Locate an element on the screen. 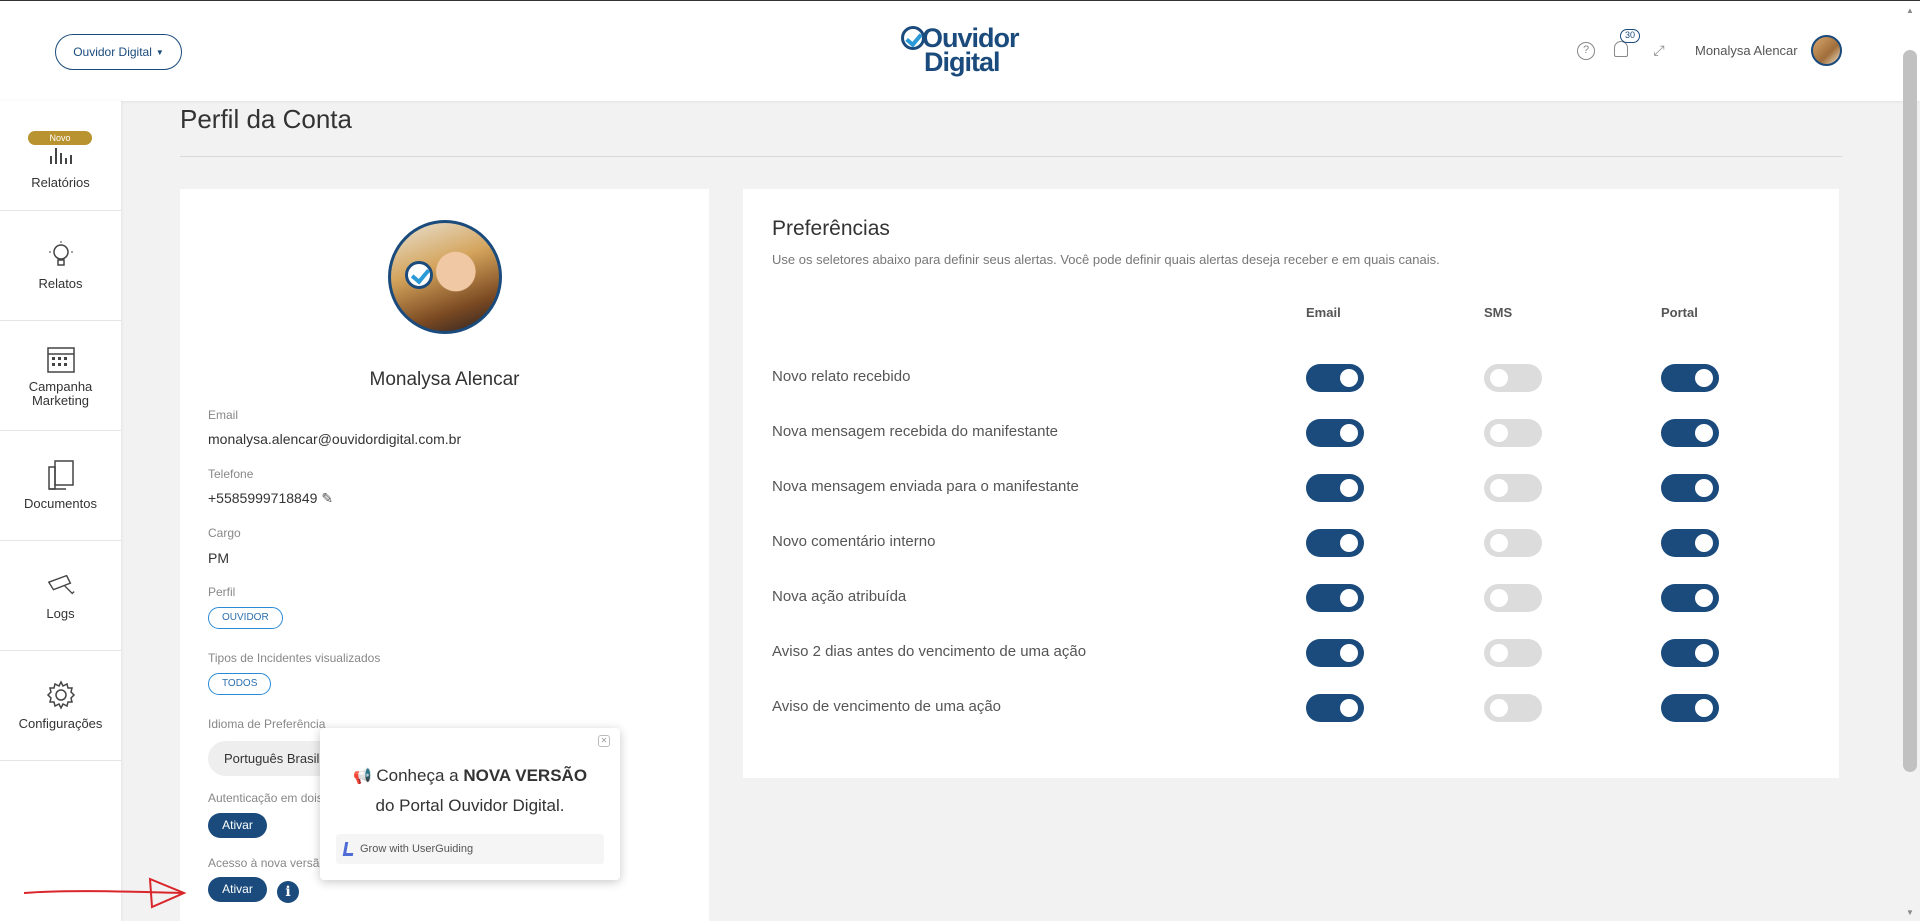  column-header-portal: Portal is located at coordinates (1679, 312).